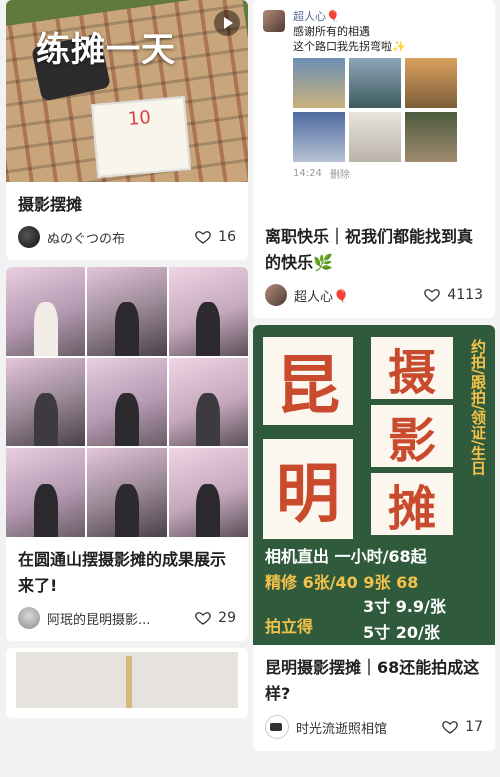 The height and width of the screenshot is (777, 500). I want to click on note-meta: 超人心🎈 4113, so click(374, 297).